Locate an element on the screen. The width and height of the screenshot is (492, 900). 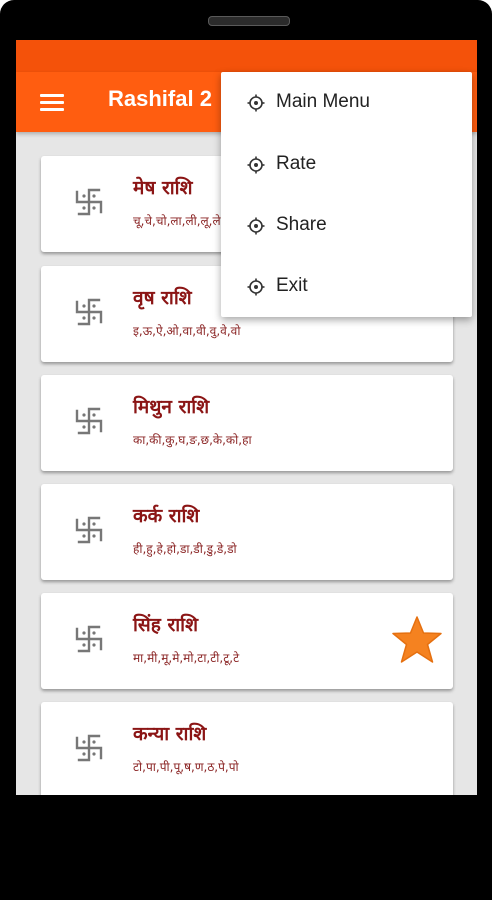
rashi-title: मेष राशि is located at coordinates (163, 188).